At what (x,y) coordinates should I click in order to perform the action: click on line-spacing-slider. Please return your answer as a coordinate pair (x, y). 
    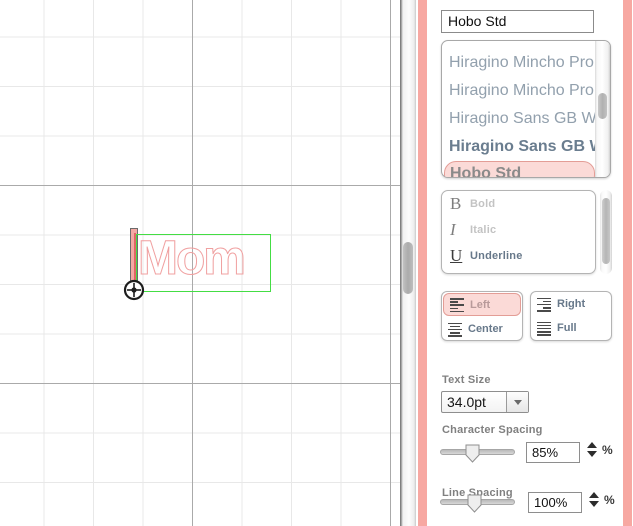
    Looking at the image, I should click on (477, 503).